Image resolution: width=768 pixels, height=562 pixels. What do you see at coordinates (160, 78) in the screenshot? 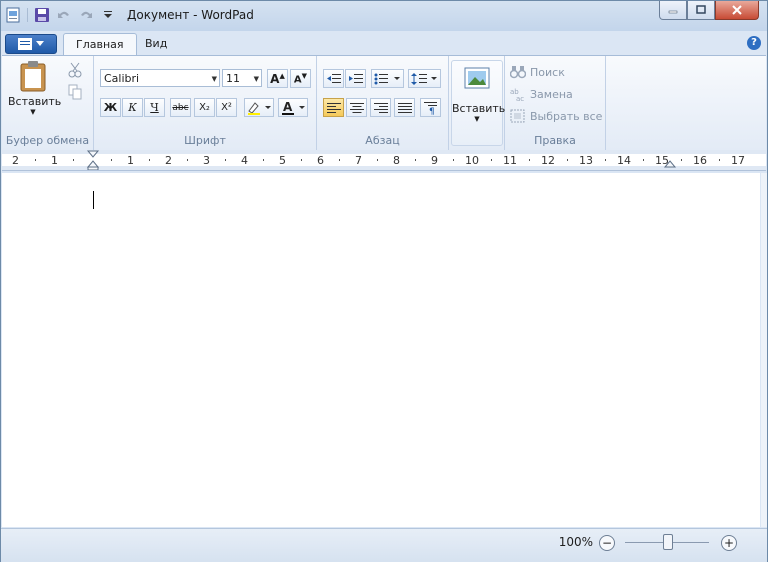
I see `font-family-select: Calibri ▼` at bounding box center [160, 78].